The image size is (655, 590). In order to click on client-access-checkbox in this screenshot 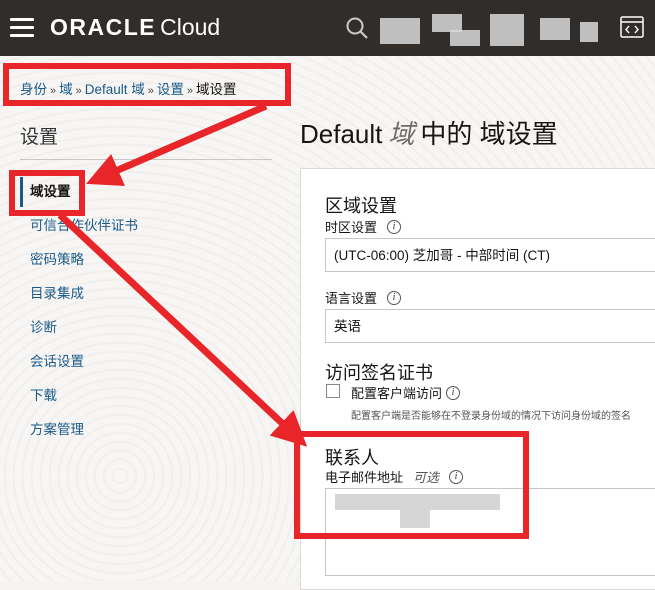, I will do `click(333, 391)`.